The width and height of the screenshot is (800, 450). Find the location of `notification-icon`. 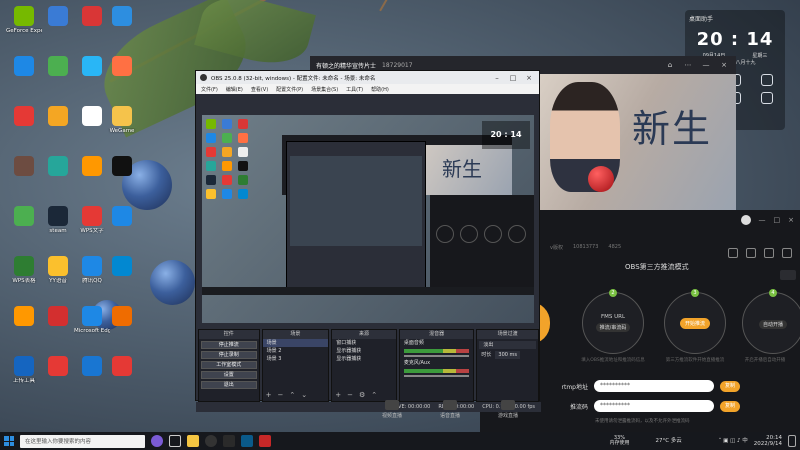

notification-icon is located at coordinates (792, 441).